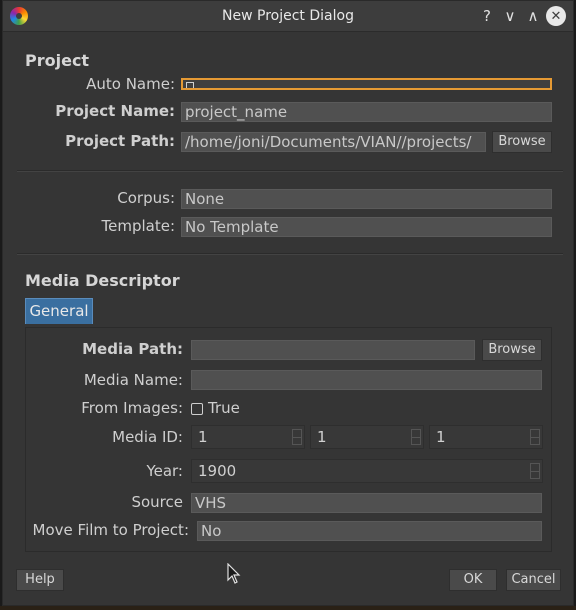  Describe the element at coordinates (556, 16) in the screenshot. I see `close-button: ✕` at that location.